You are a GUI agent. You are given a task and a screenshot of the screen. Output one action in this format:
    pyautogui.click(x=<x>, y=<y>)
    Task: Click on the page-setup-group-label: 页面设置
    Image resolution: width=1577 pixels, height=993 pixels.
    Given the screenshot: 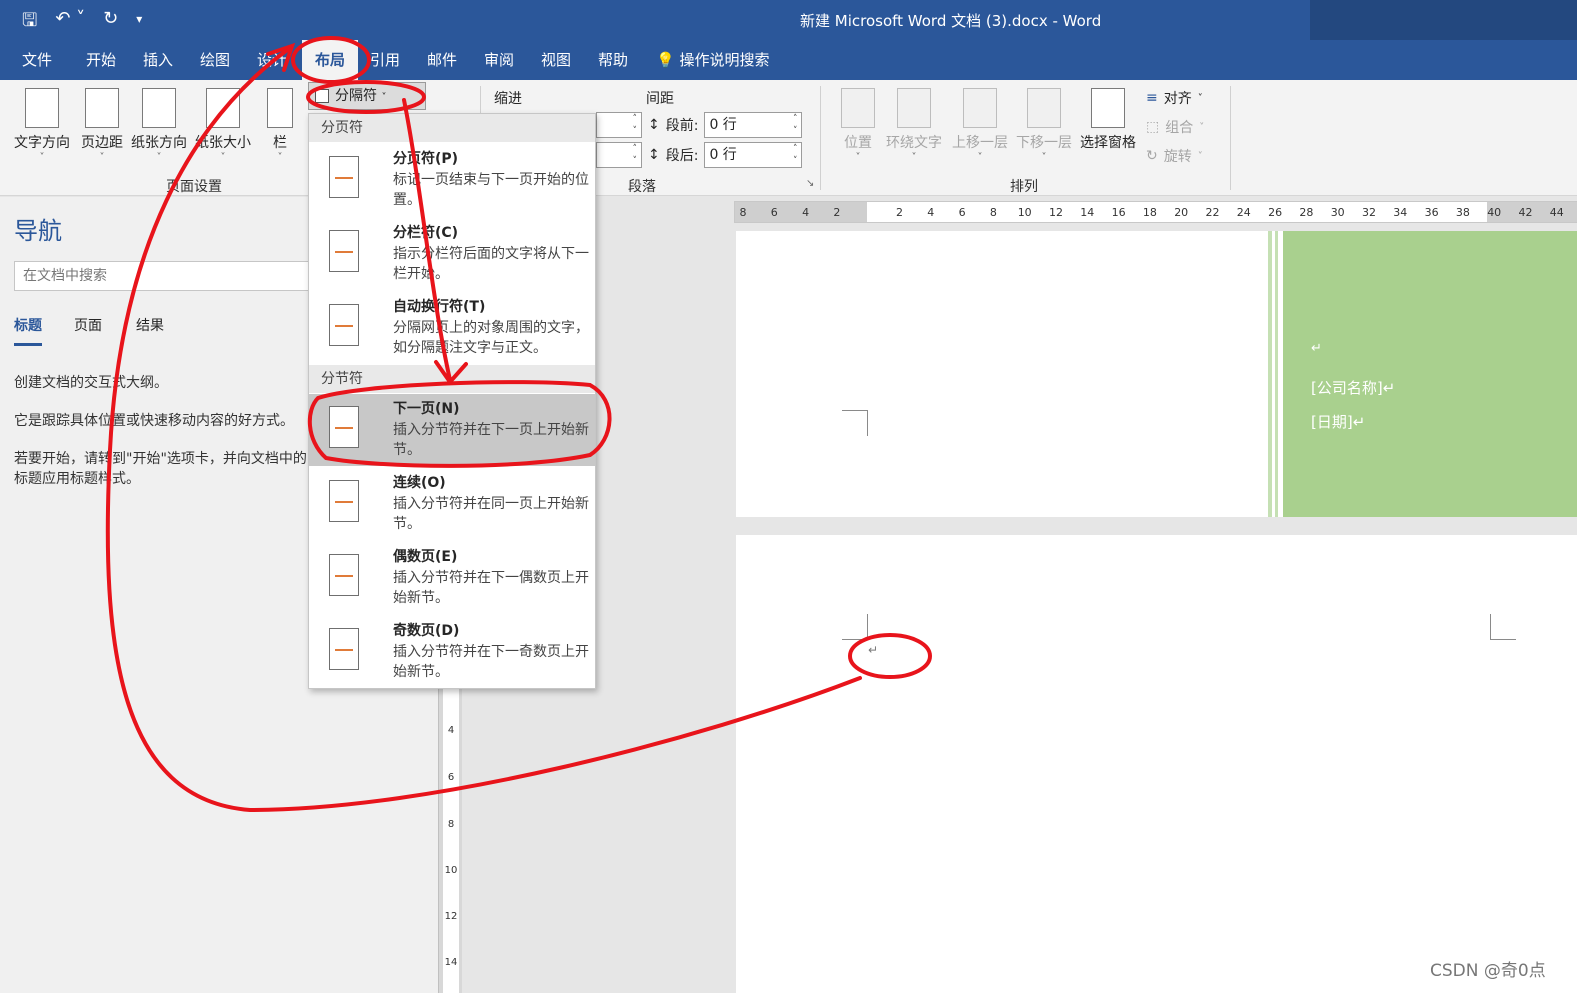 What is the action you would take?
    pyautogui.click(x=194, y=187)
    